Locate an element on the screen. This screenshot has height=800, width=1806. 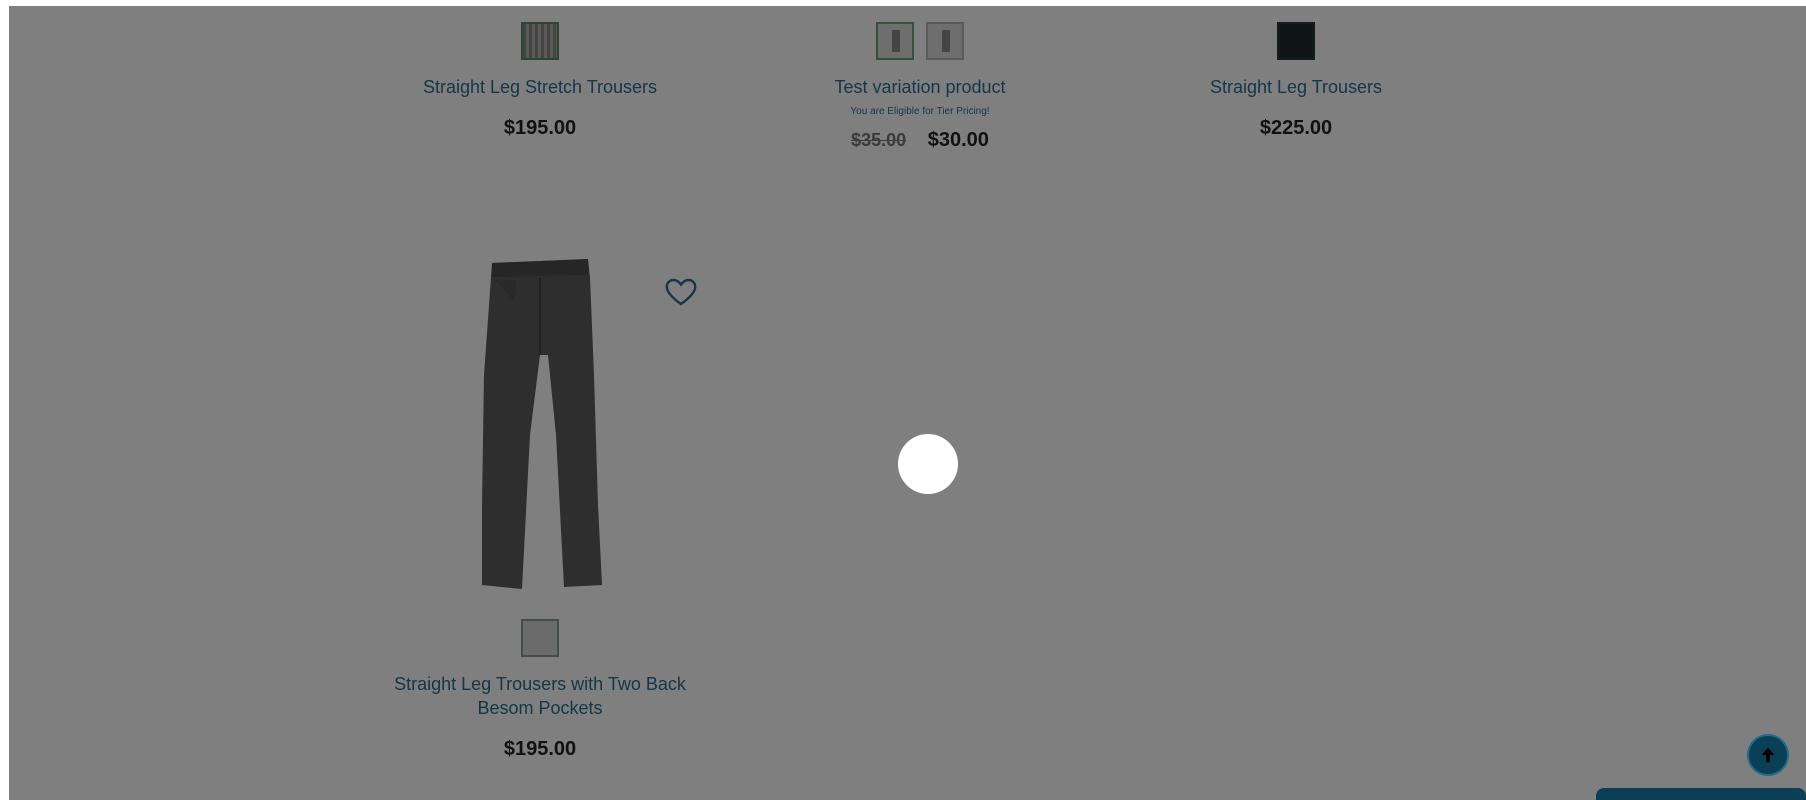
left-edge is located at coordinates (4, 400).